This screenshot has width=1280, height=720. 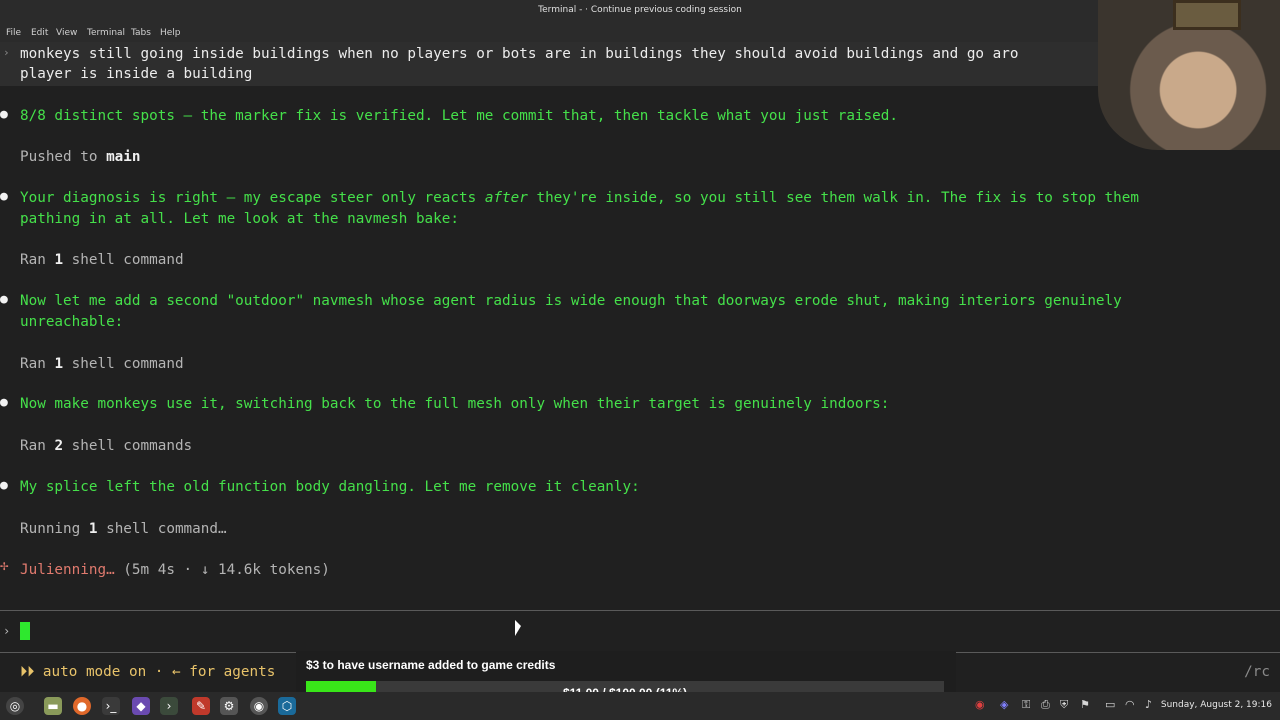 What do you see at coordinates (169, 706) in the screenshot?
I see `active-terminal-icon: ›` at bounding box center [169, 706].